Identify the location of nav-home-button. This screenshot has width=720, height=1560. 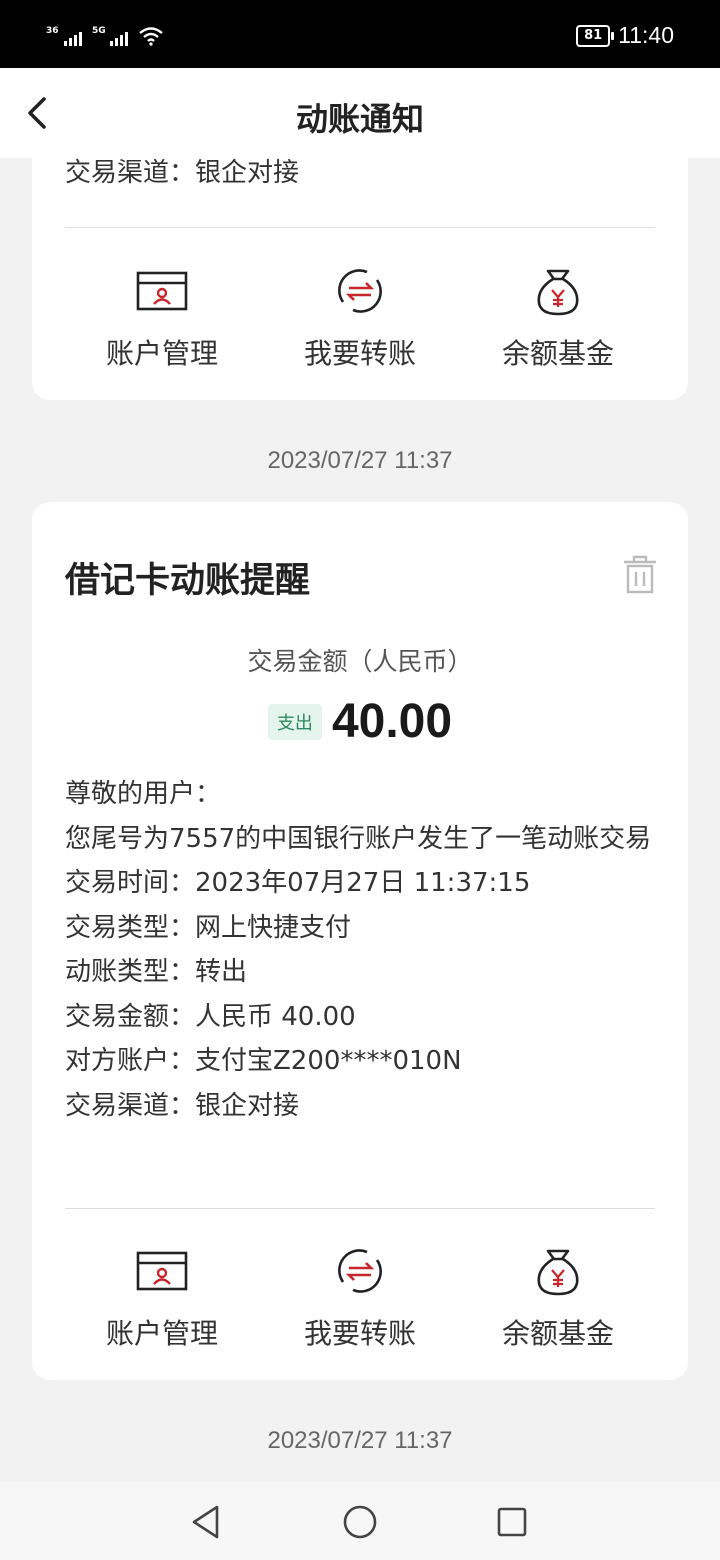
(360, 1522).